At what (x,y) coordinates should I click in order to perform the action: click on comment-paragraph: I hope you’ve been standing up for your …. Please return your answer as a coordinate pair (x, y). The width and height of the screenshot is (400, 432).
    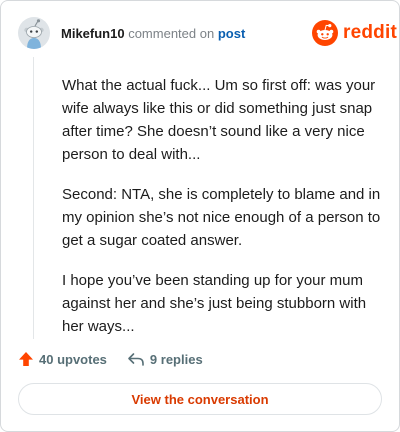
    Looking at the image, I should click on (214, 303).